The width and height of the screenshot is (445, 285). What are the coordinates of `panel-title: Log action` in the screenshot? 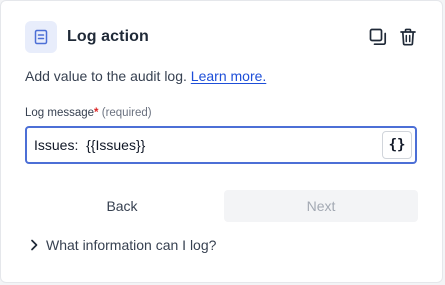 It's located at (108, 36).